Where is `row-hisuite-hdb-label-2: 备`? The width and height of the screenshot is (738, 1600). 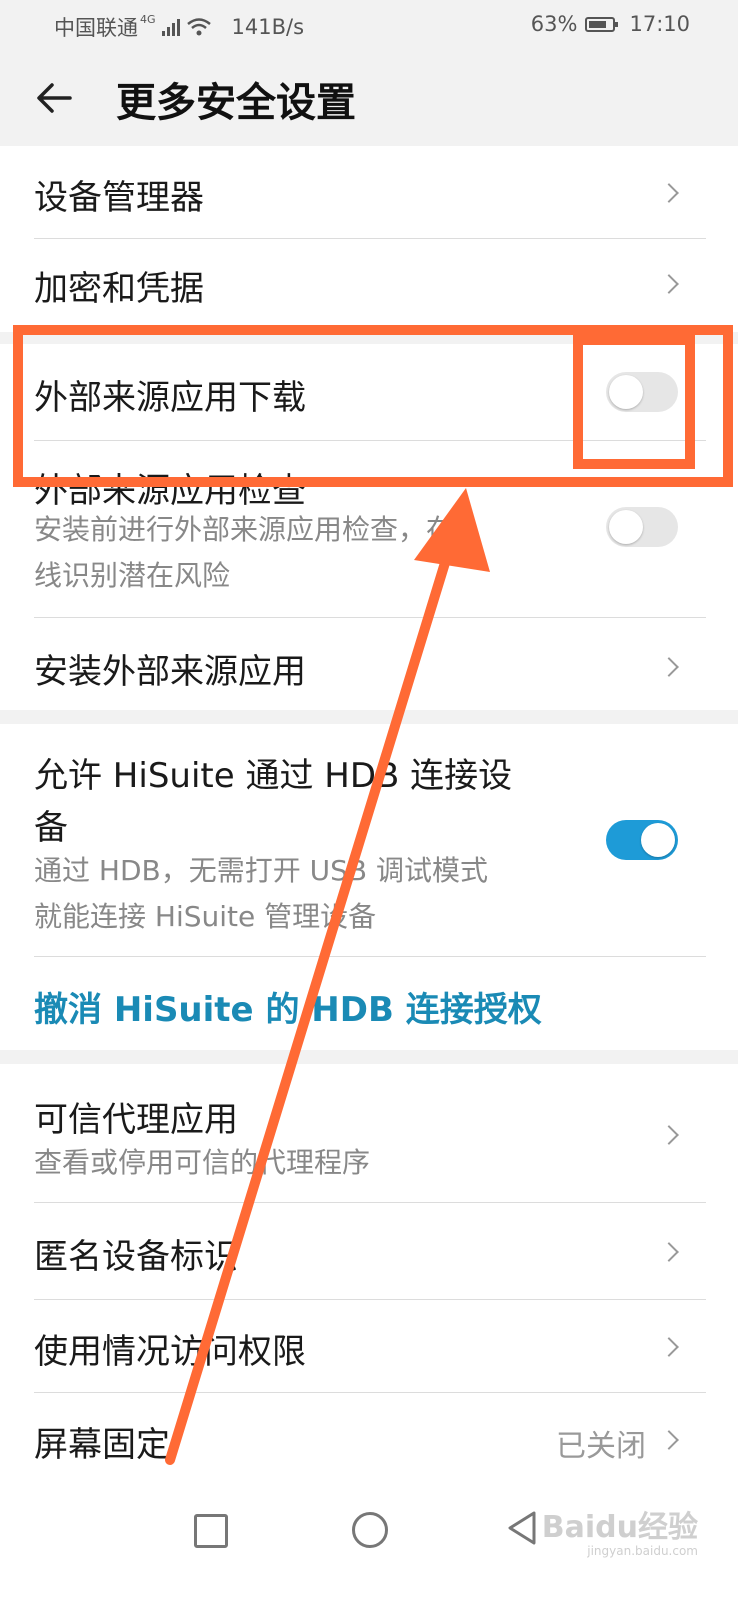
row-hisuite-hdb-label-2: 备 is located at coordinates (51, 828).